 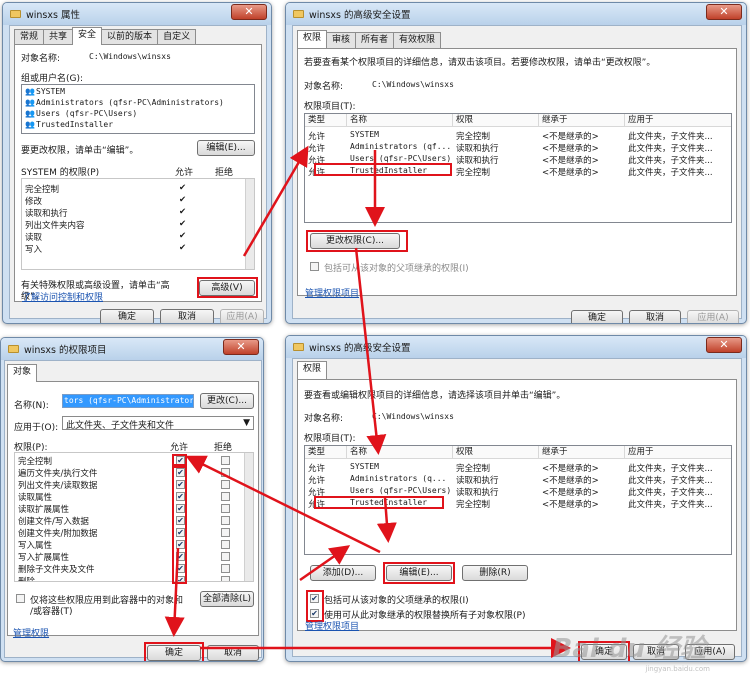 I want to click on name-label: 名称(N):, so click(x=31, y=406).